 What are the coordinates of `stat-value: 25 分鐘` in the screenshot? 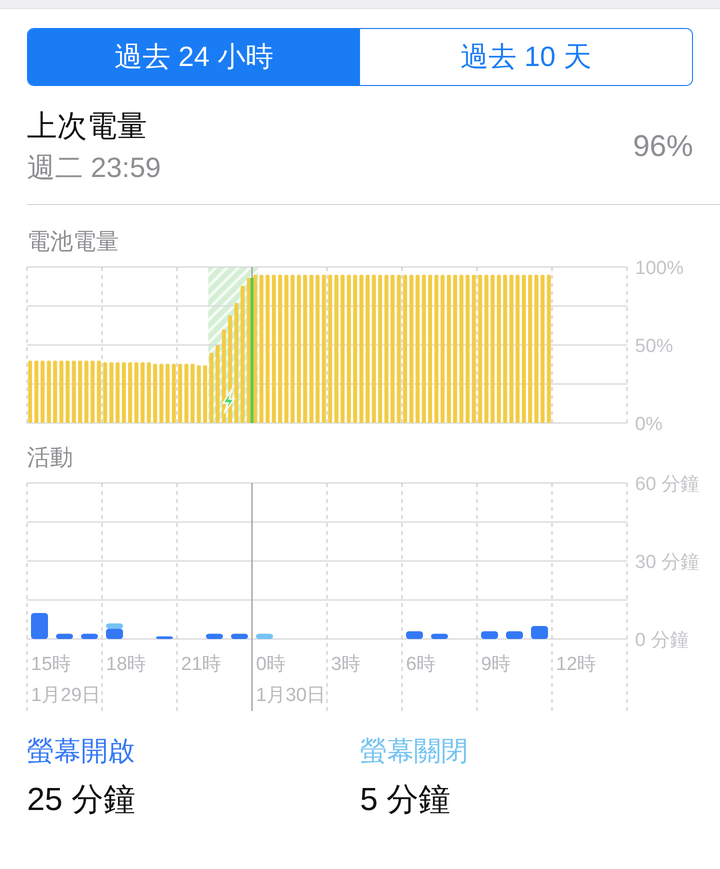 It's located at (81, 799).